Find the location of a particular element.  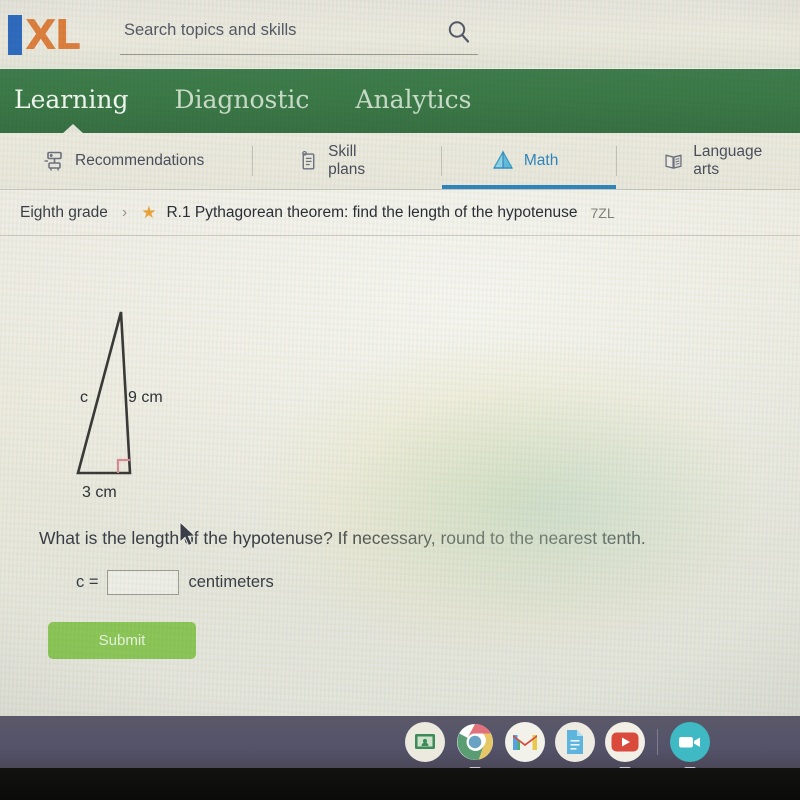

primary-nav: Learning Diagnostic Analytics is located at coordinates (400, 101).